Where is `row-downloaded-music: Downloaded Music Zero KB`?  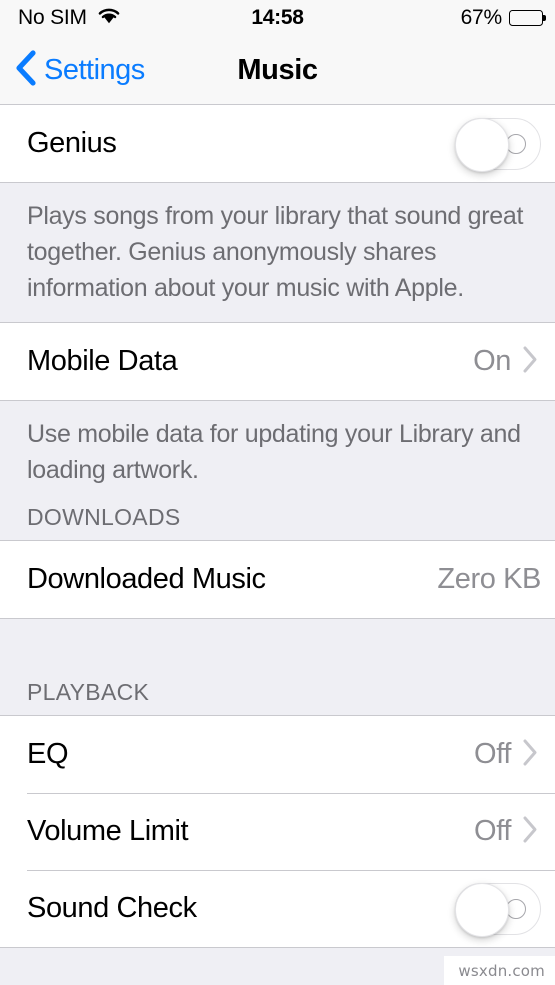
row-downloaded-music: Downloaded Music Zero KB is located at coordinates (277, 579).